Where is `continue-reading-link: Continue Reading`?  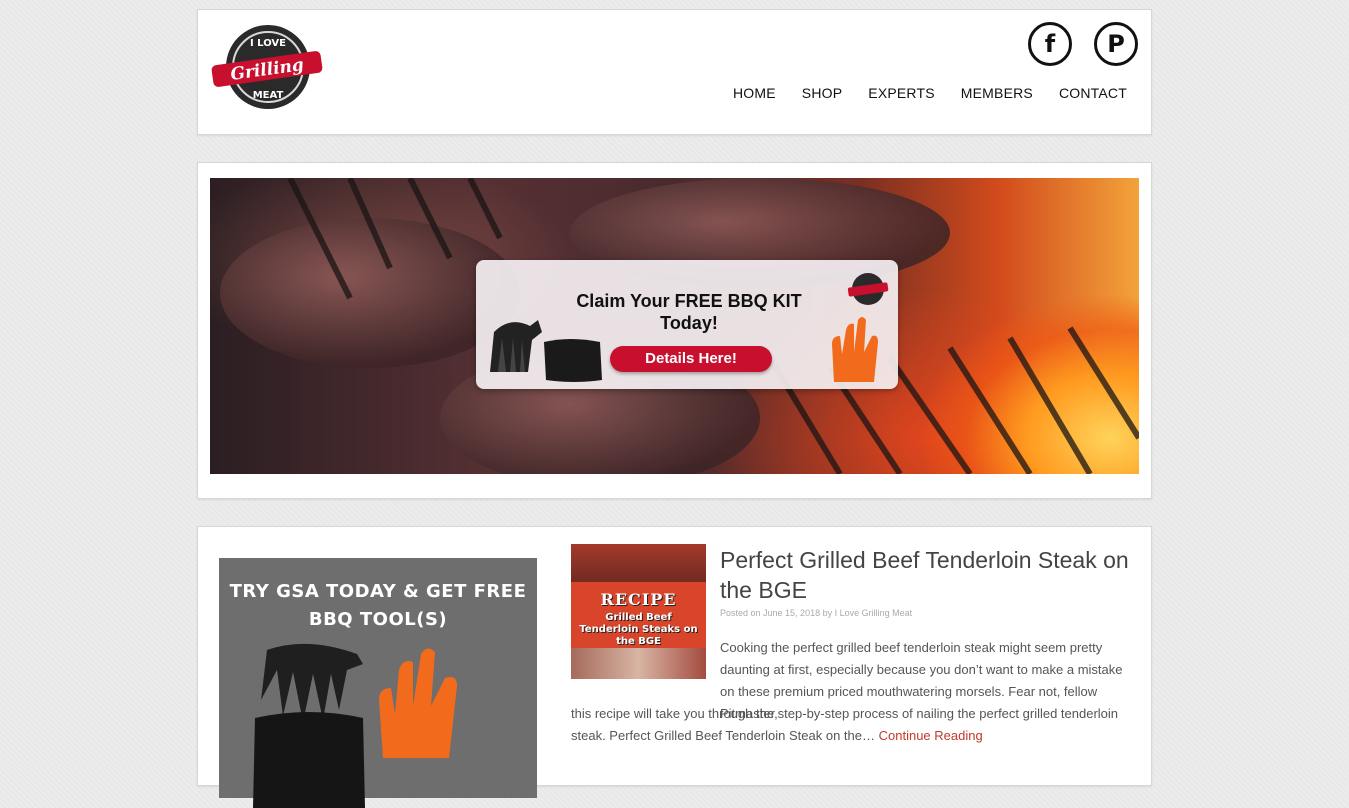
continue-reading-link: Continue Reading is located at coordinates (931, 735).